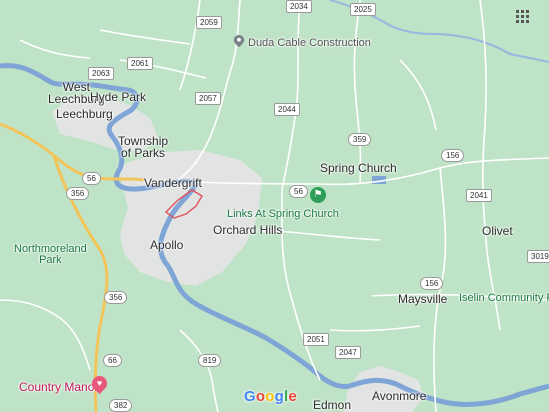 The height and width of the screenshot is (412, 549). What do you see at coordinates (423, 299) in the screenshot?
I see `place-label-maysville: Maysville` at bounding box center [423, 299].